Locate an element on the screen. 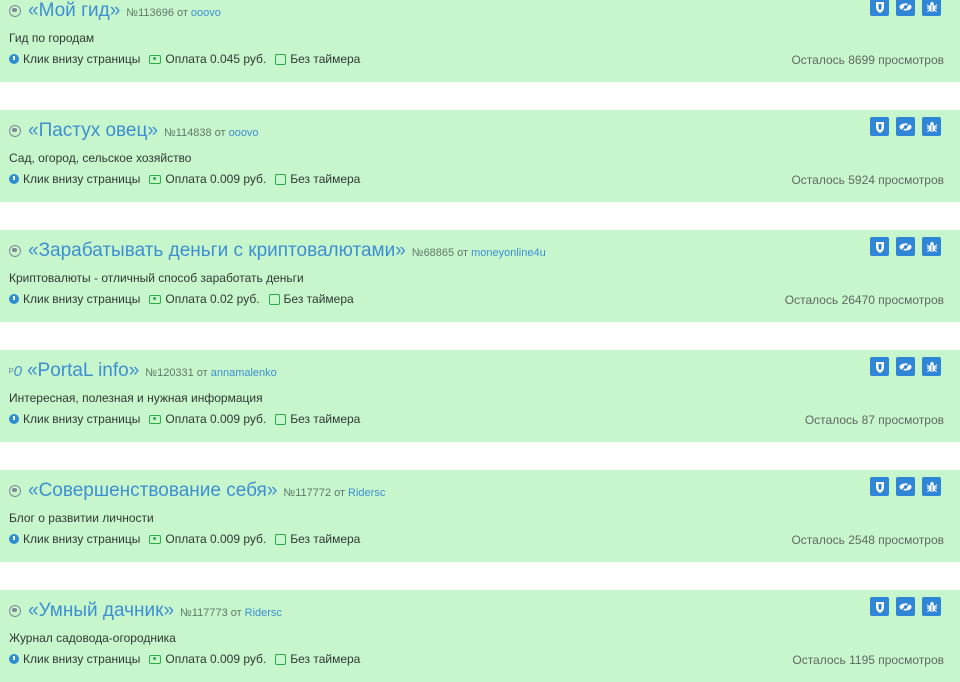 The image size is (960, 682). views-remaining: Осталось 1195 просмотров is located at coordinates (868, 660).